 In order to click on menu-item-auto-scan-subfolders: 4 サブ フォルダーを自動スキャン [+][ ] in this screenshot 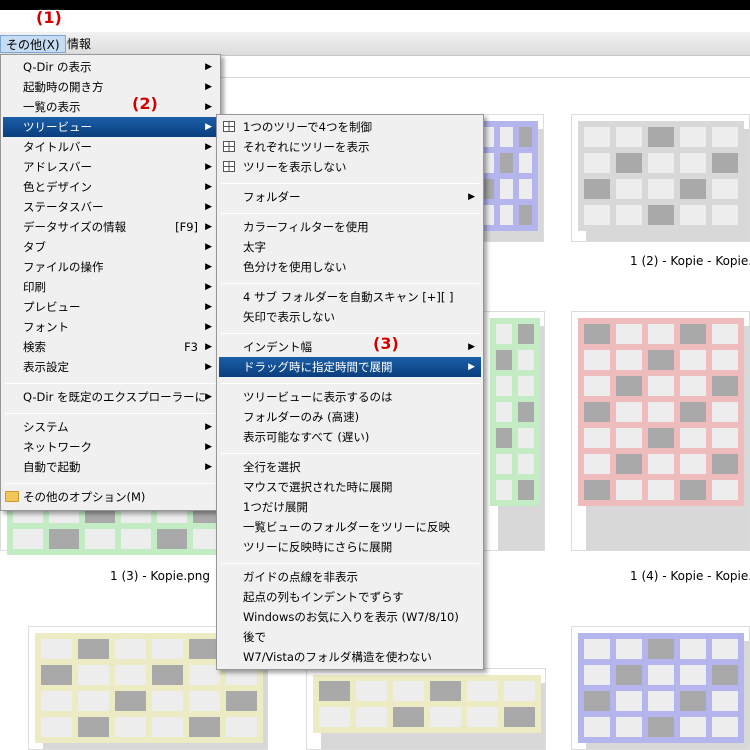, I will do `click(350, 297)`.